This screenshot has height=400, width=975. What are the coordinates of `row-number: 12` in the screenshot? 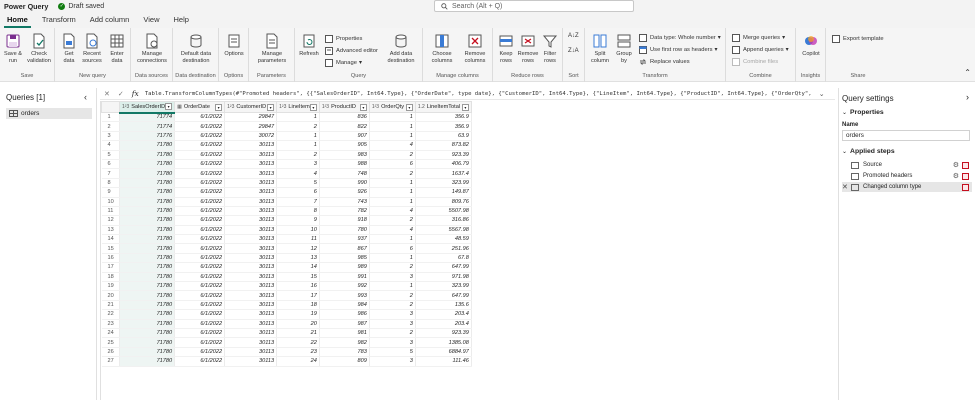 It's located at (110, 220).